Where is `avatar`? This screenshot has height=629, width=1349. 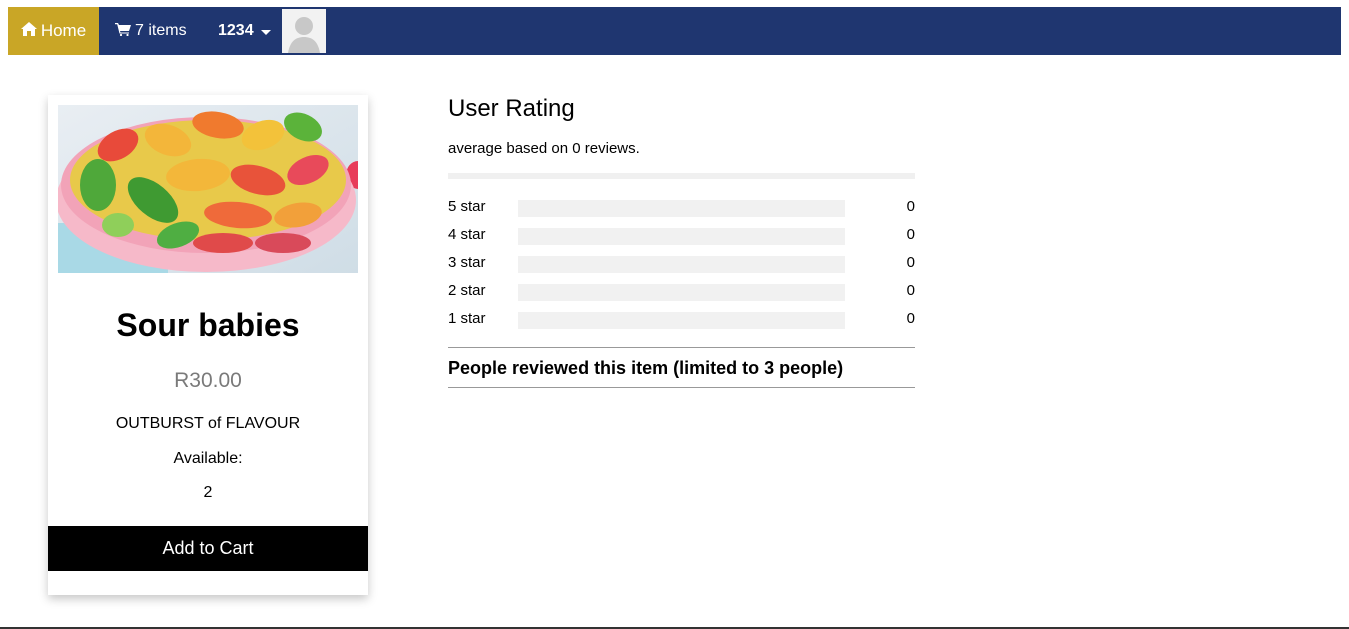
avatar is located at coordinates (304, 31).